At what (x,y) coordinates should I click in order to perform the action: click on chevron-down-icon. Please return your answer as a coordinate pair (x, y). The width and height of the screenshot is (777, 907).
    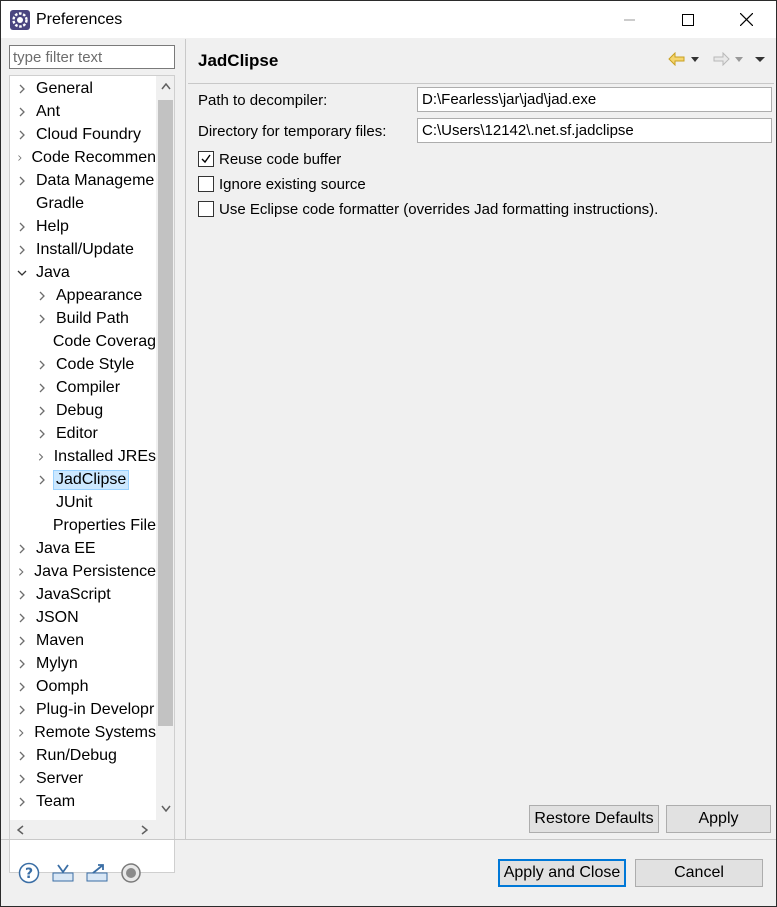
    Looking at the image, I should click on (22, 273).